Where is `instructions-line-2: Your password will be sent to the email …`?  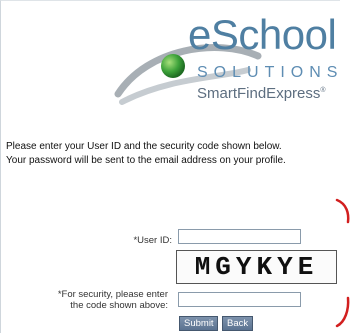
instructions-line-2: Your password will be sent to the email … is located at coordinates (146, 160).